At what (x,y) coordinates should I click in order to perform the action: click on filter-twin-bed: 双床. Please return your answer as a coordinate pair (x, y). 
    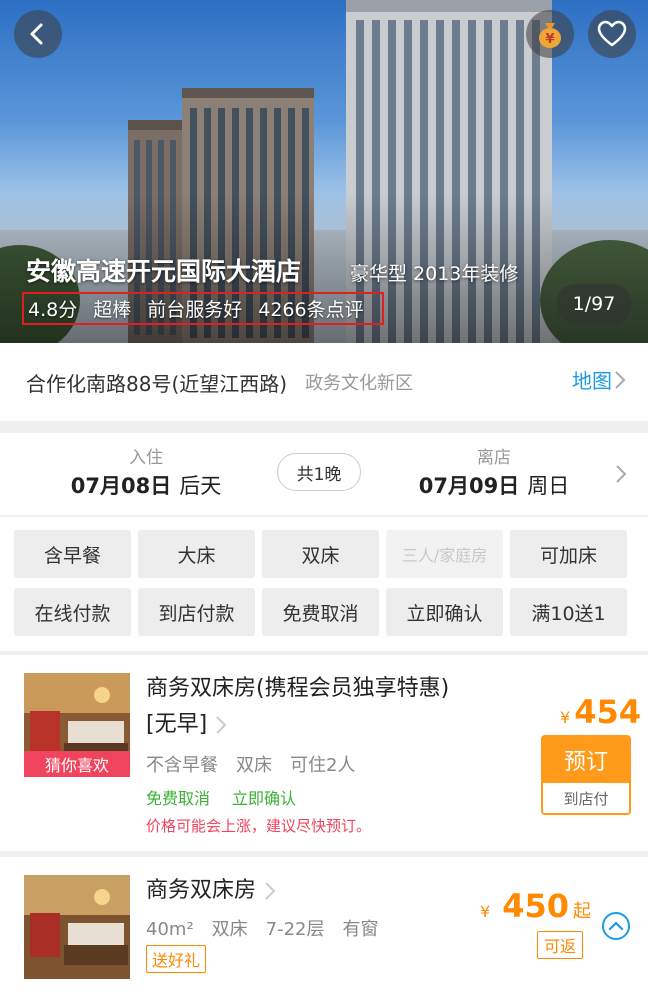
    Looking at the image, I should click on (320, 554).